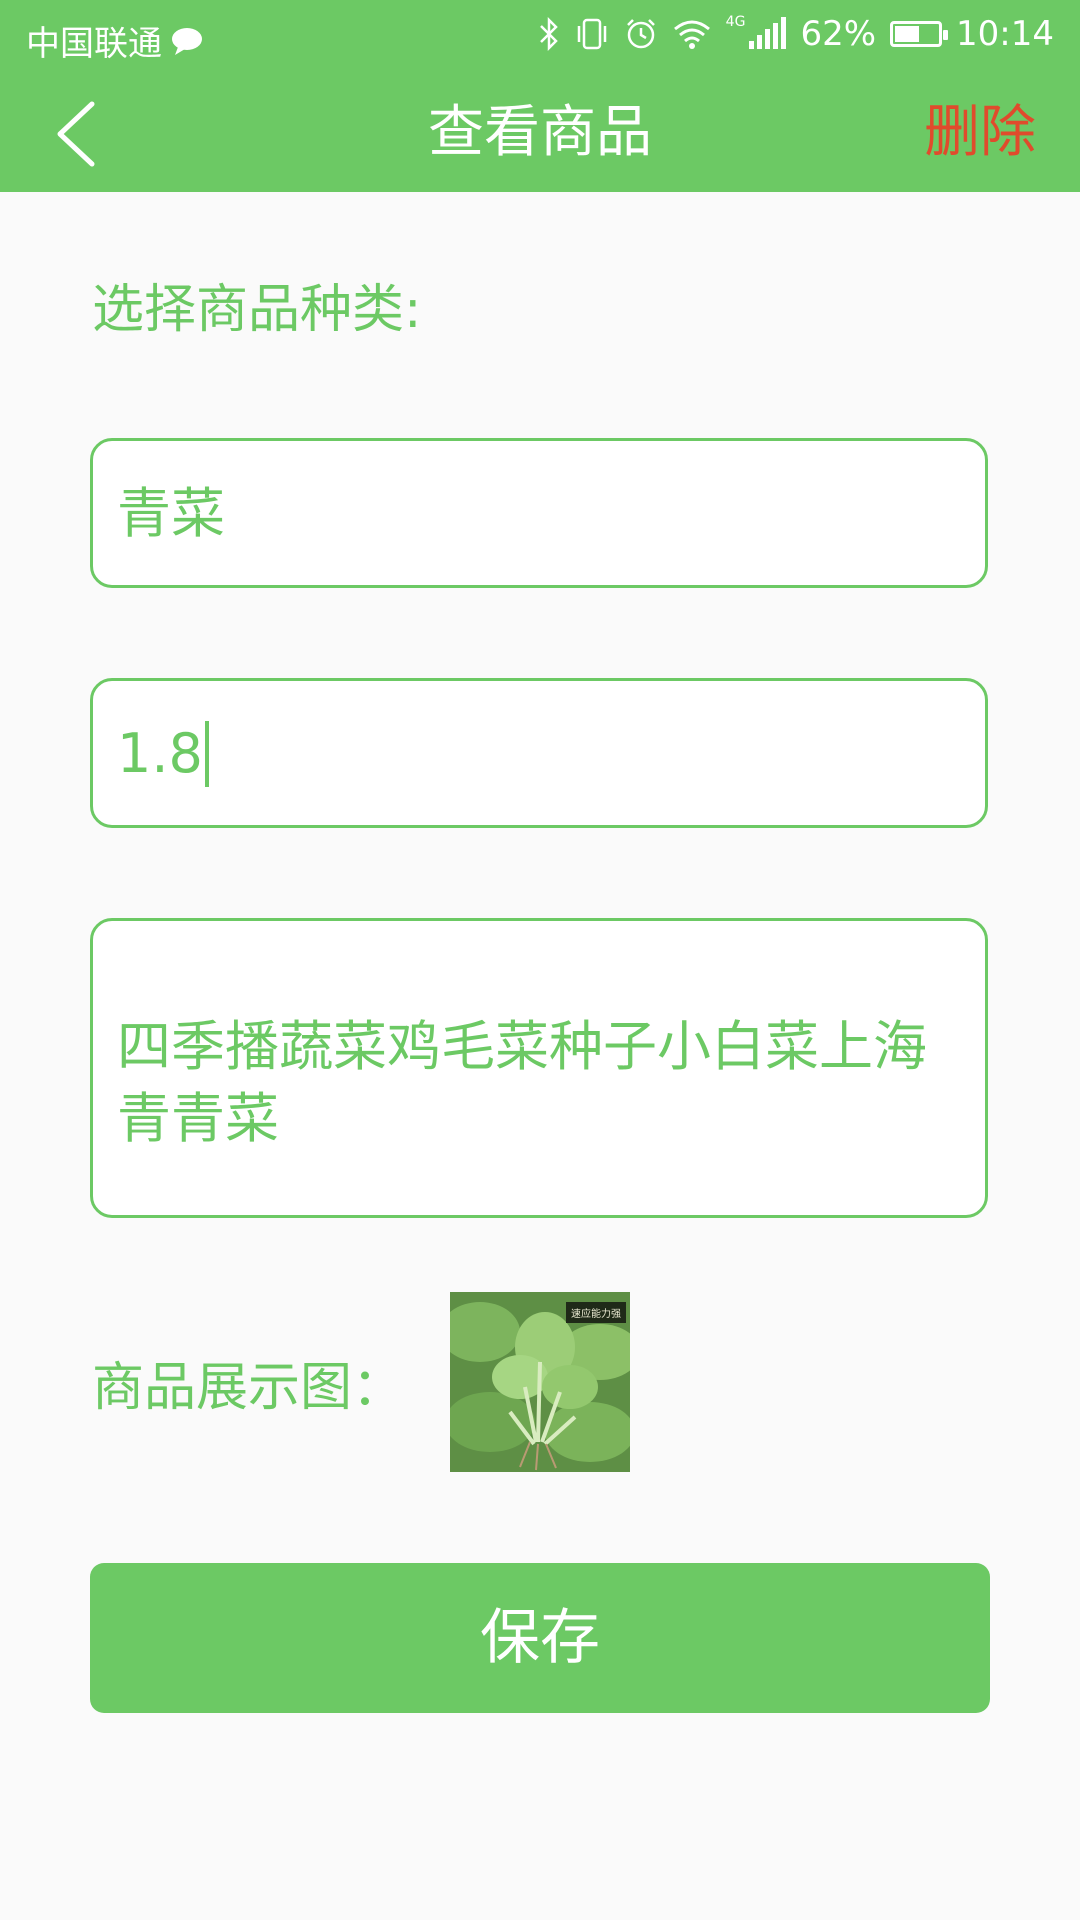  What do you see at coordinates (596, 1312) in the screenshot?
I see `image-watermark: 速应能力强` at bounding box center [596, 1312].